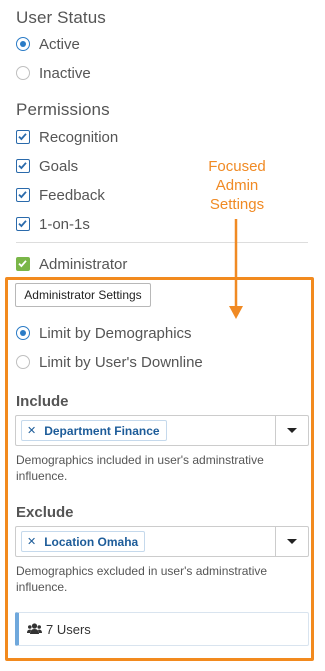 This screenshot has height=671, width=325. I want to click on permission-1on1s: 1-on-1s, so click(53, 224).